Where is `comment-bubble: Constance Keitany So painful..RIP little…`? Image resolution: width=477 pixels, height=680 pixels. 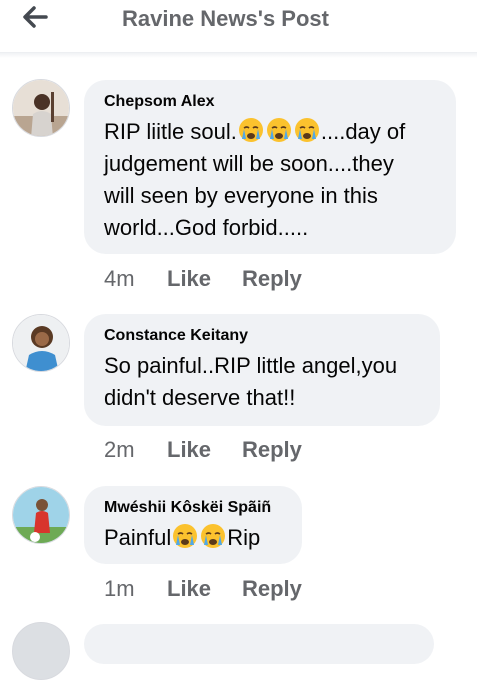
comment-bubble: Constance Keitany So painful..RIP little… is located at coordinates (262, 370).